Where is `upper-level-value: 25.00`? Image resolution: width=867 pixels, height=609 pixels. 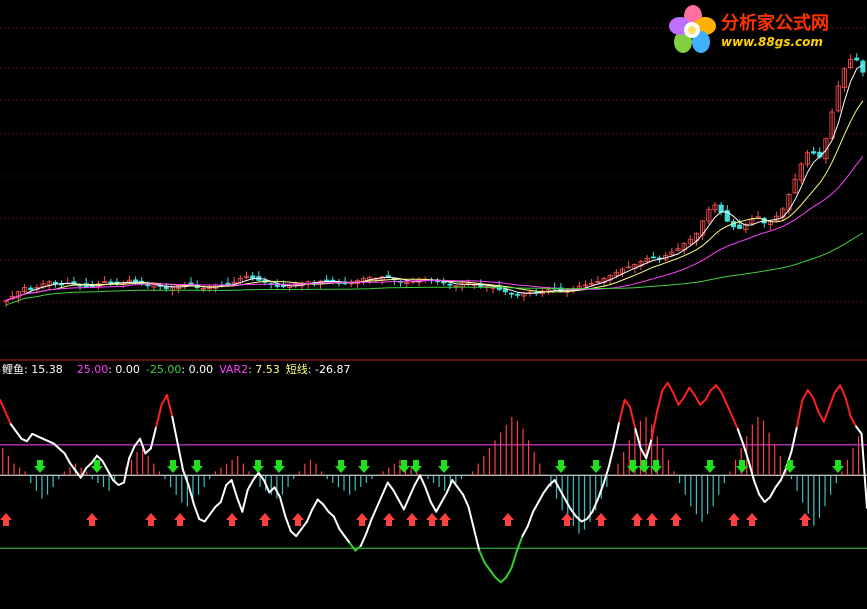 upper-level-value: 25.00 is located at coordinates (92, 369).